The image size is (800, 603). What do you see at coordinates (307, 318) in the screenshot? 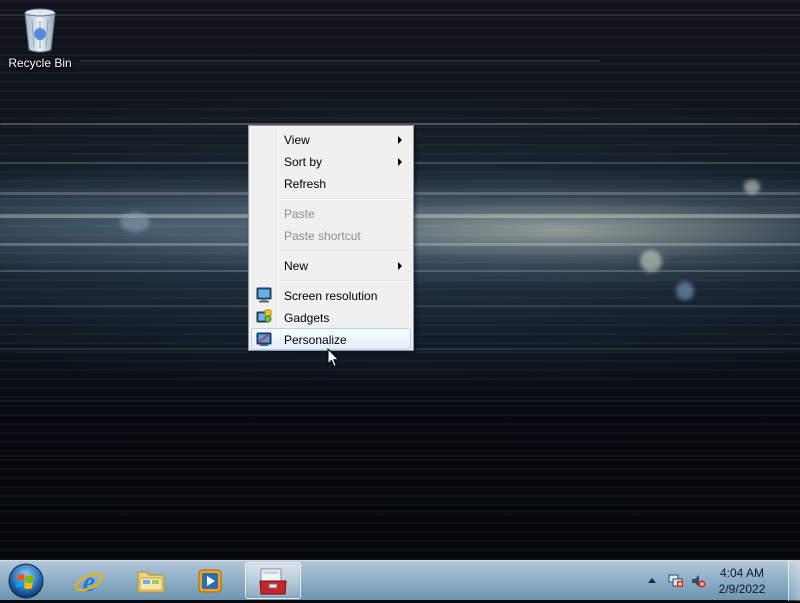
I see `menu-item-label: Gadgets` at bounding box center [307, 318].